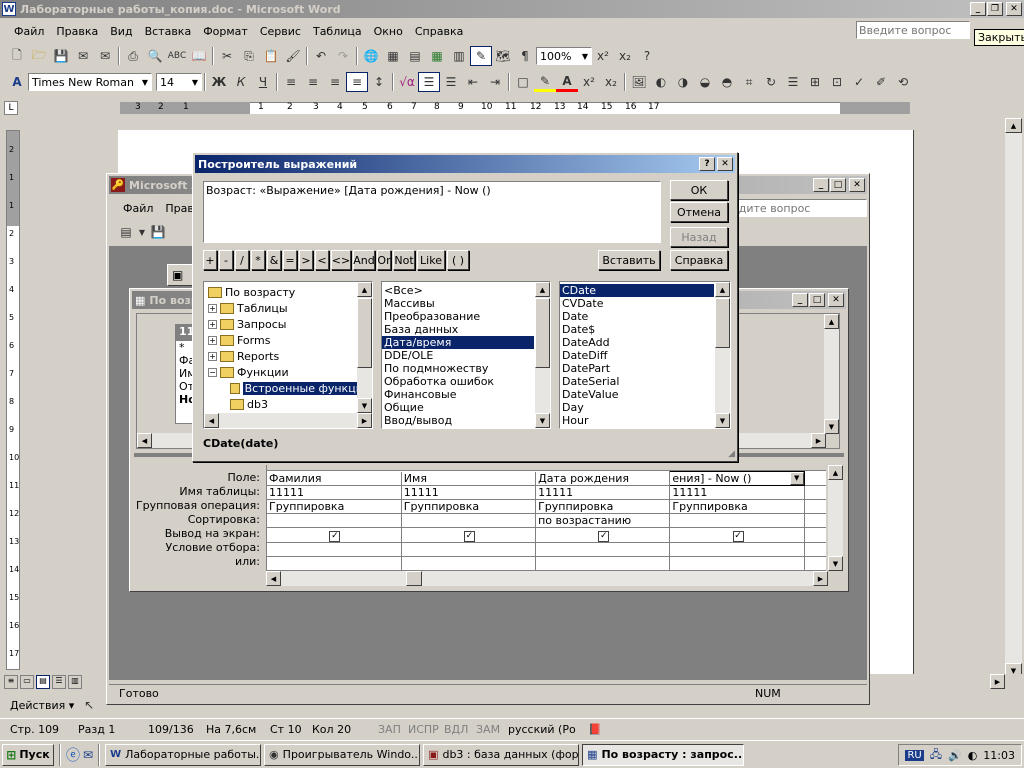 The width and height of the screenshot is (1024, 768). Describe the element at coordinates (603, 478) in the screenshot. I see `qbe-cell: Дата рождения` at that location.